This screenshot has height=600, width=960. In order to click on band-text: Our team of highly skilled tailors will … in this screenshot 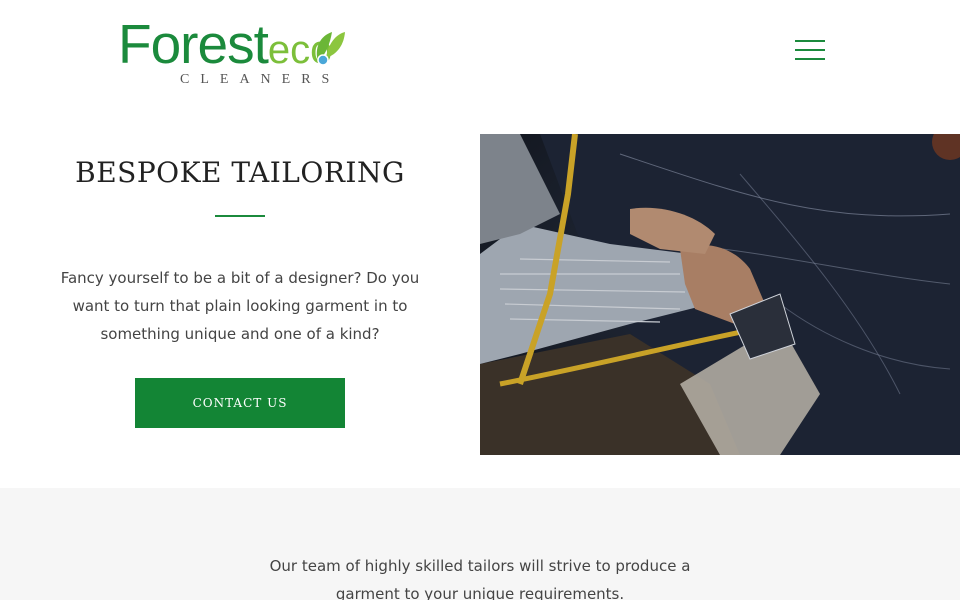, I will do `click(480, 578)`.